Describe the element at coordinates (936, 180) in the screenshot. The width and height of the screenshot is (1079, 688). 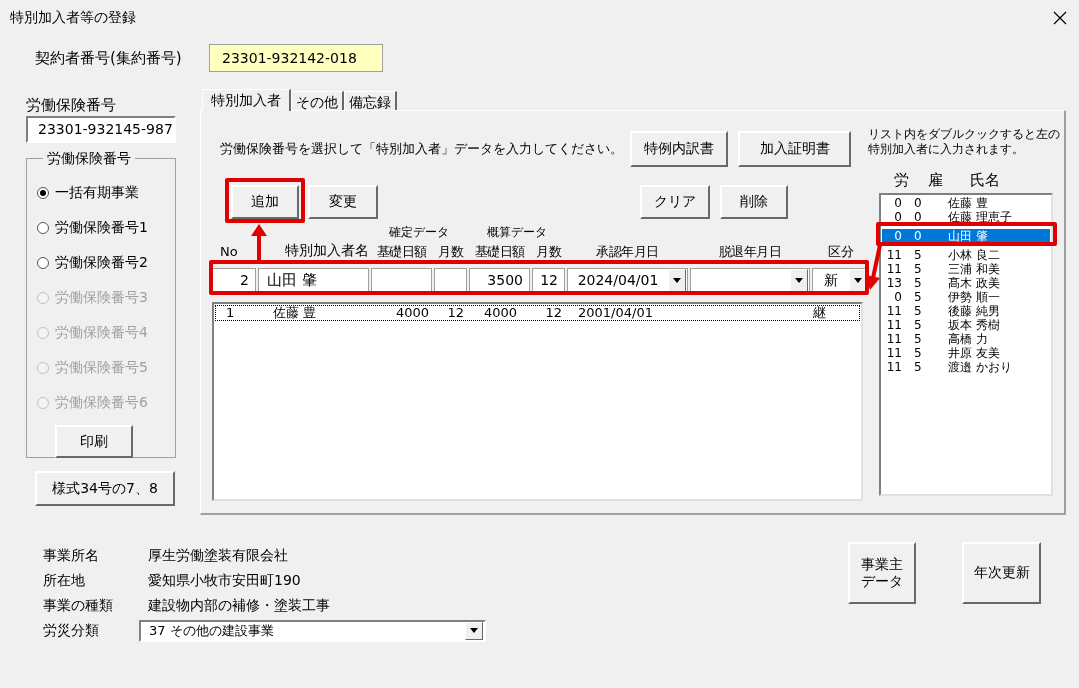
I see `column-header: 雇` at that location.